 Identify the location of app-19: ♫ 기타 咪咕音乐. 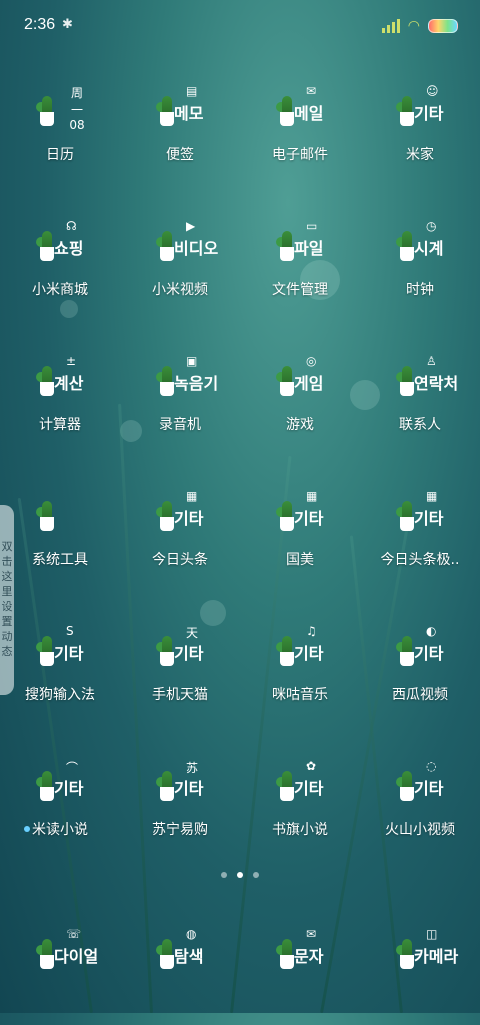
(300, 667).